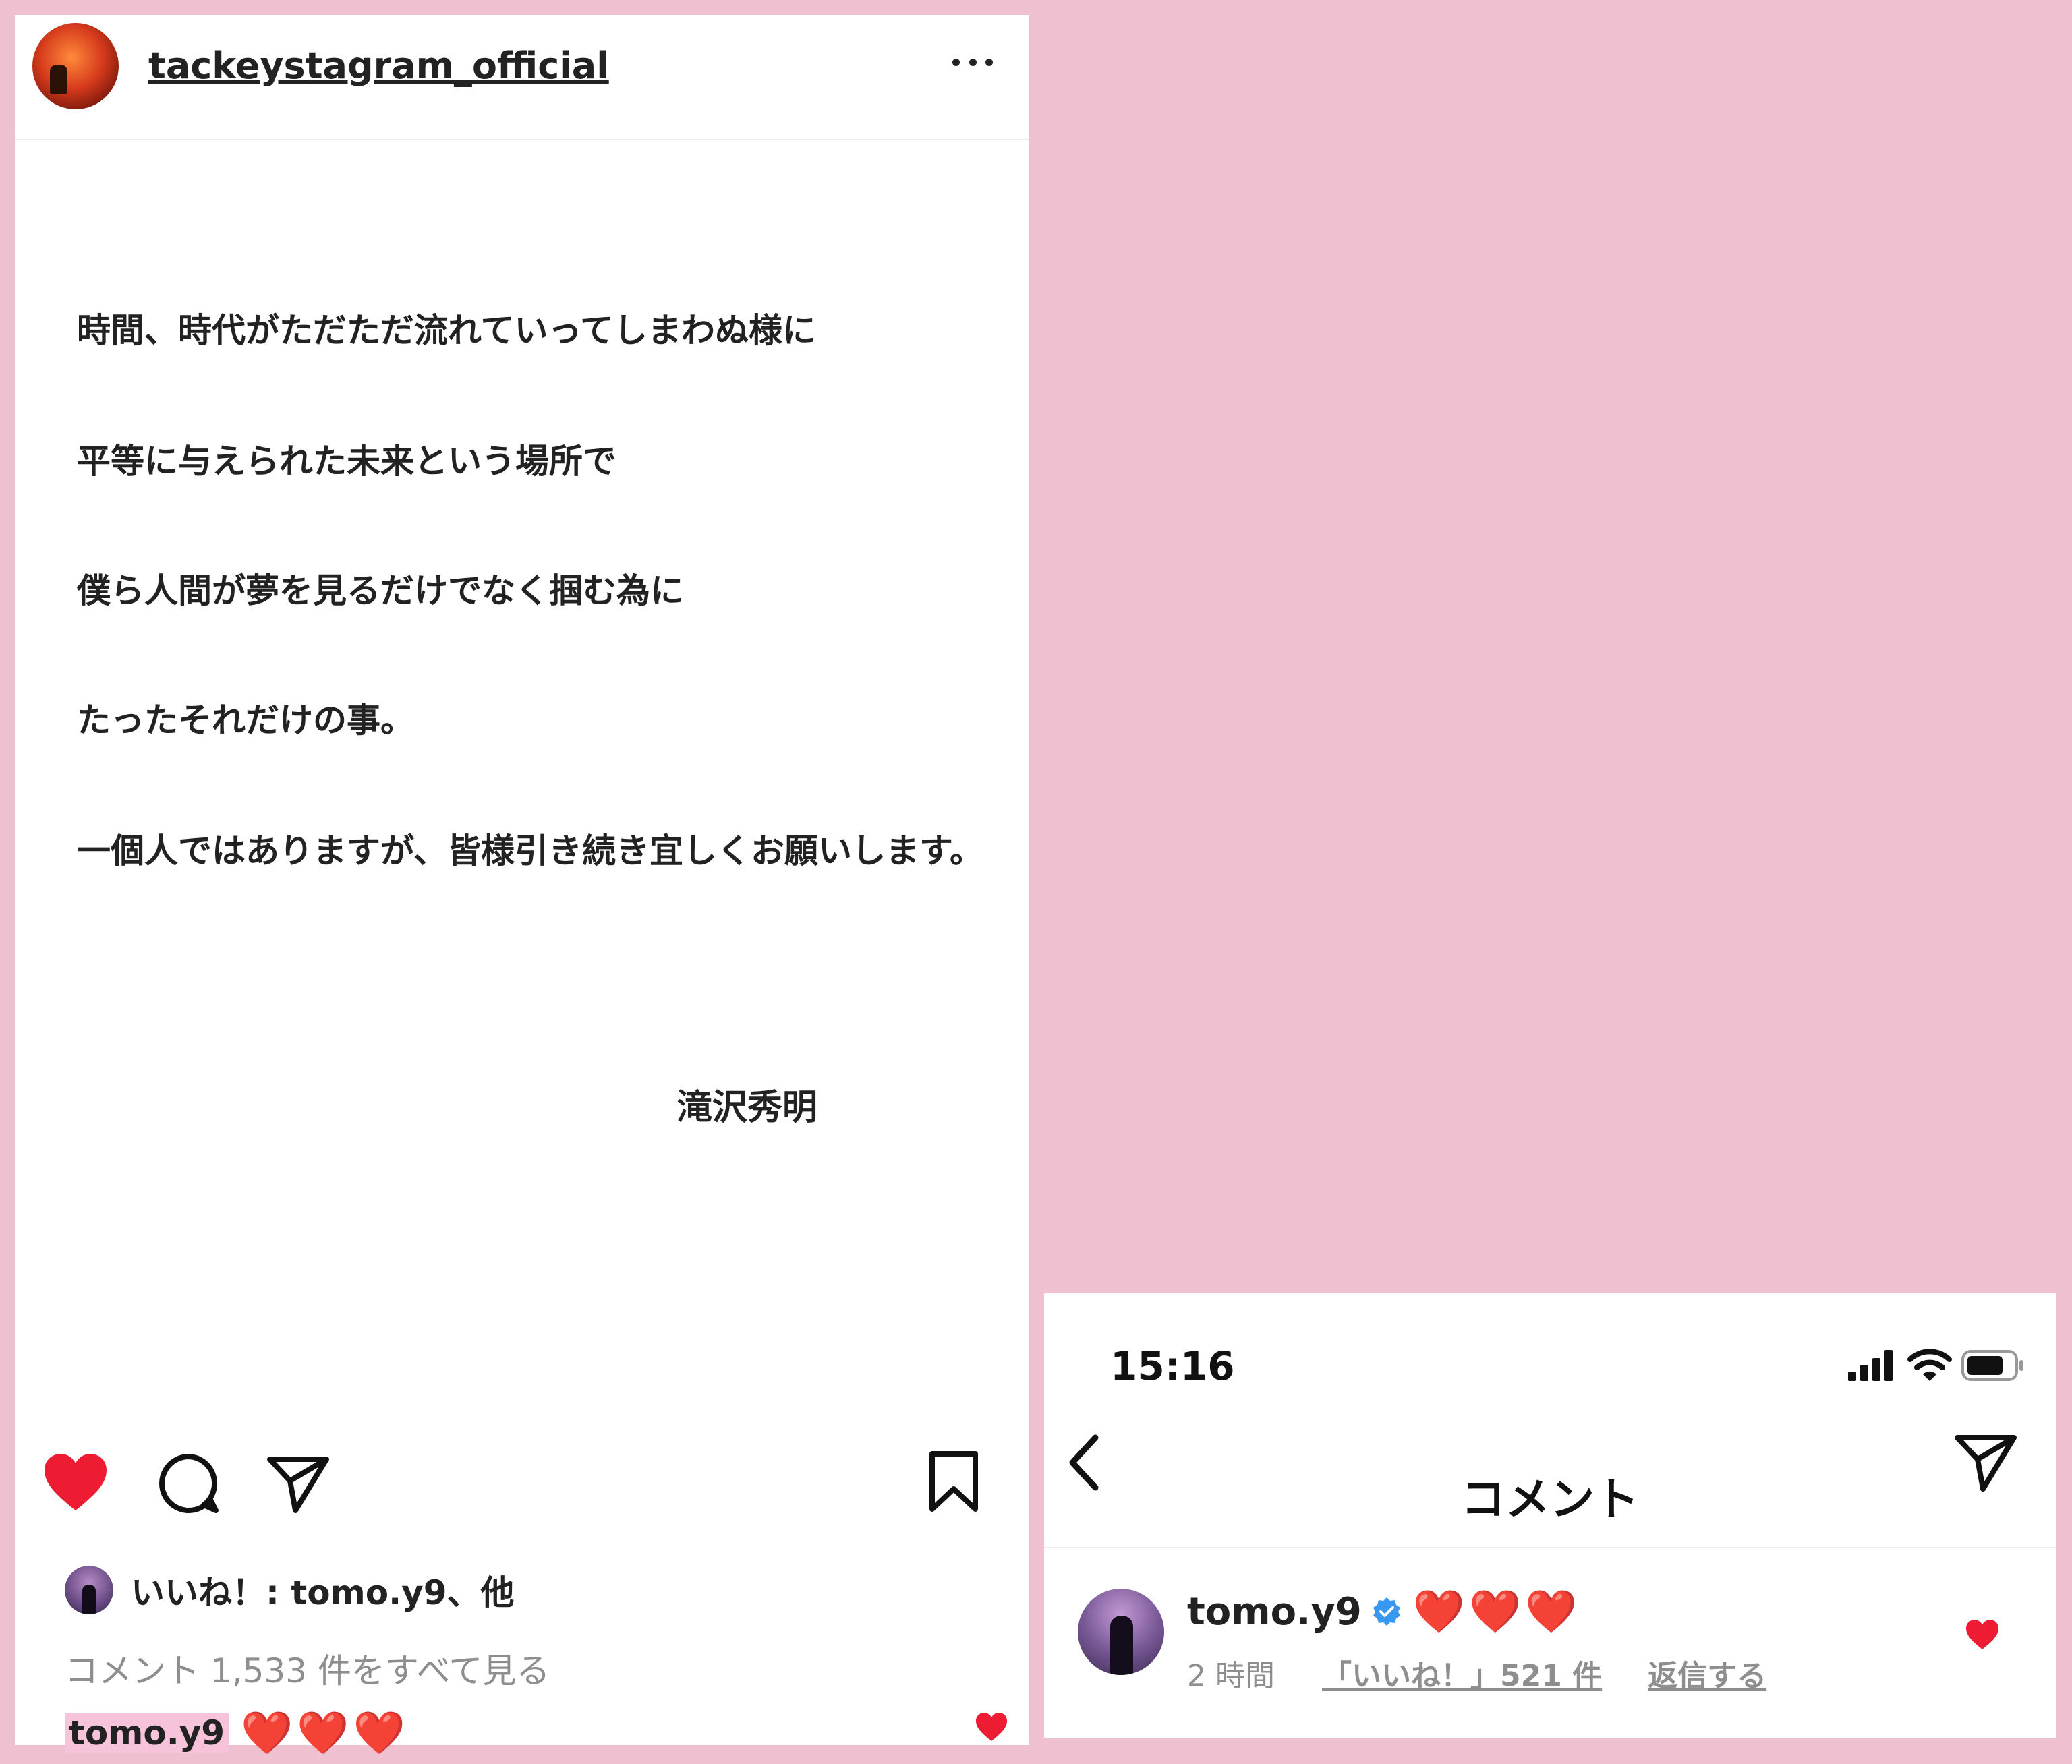  What do you see at coordinates (1550, 1547) in the screenshot?
I see `divider` at bounding box center [1550, 1547].